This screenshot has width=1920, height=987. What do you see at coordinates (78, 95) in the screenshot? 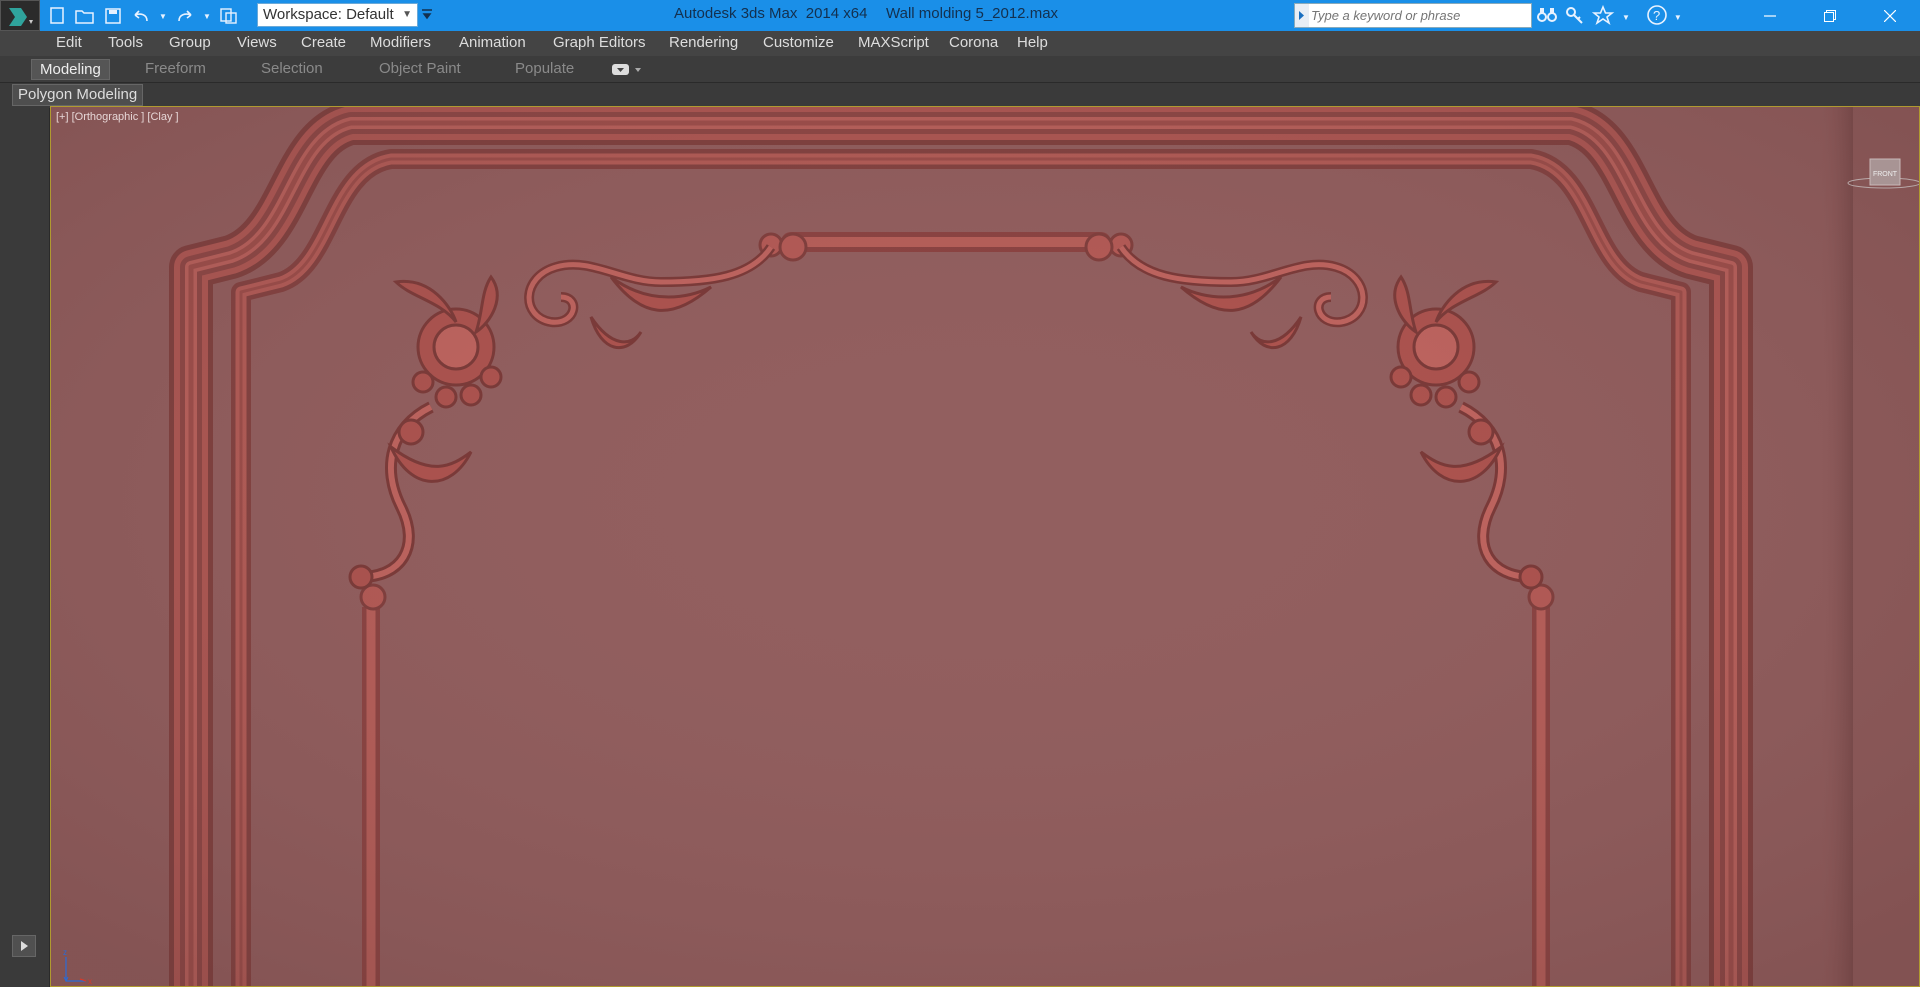
I see `polygon-modeling-panel-label: Polygon Modeling` at bounding box center [78, 95].